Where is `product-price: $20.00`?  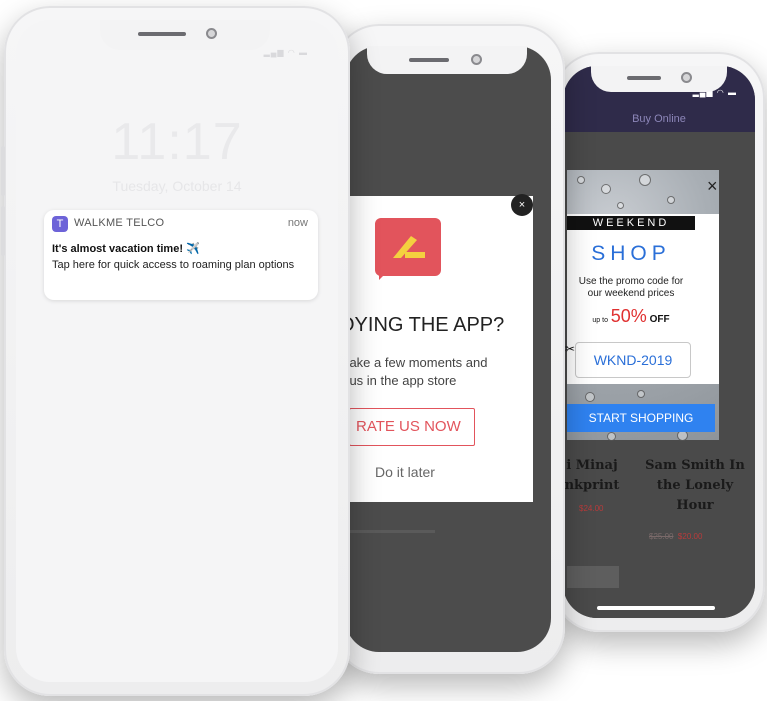
product-price: $20.00 is located at coordinates (690, 536).